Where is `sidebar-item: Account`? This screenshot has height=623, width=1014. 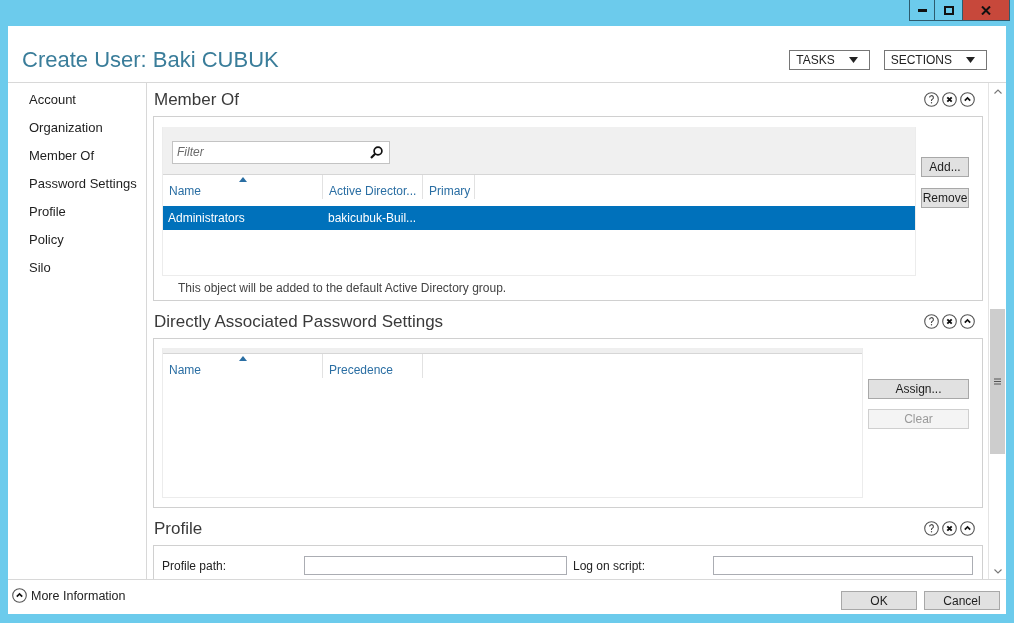
sidebar-item: Account is located at coordinates (52, 100).